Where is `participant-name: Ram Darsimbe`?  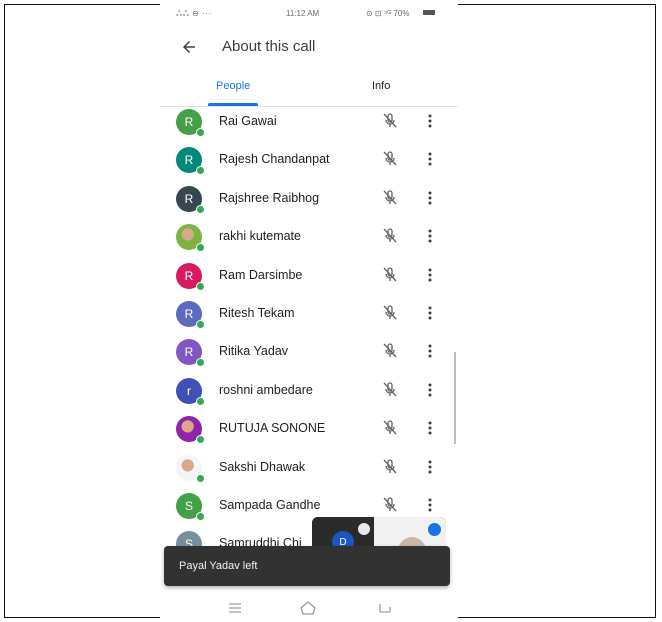 participant-name: Ram Darsimbe is located at coordinates (261, 274).